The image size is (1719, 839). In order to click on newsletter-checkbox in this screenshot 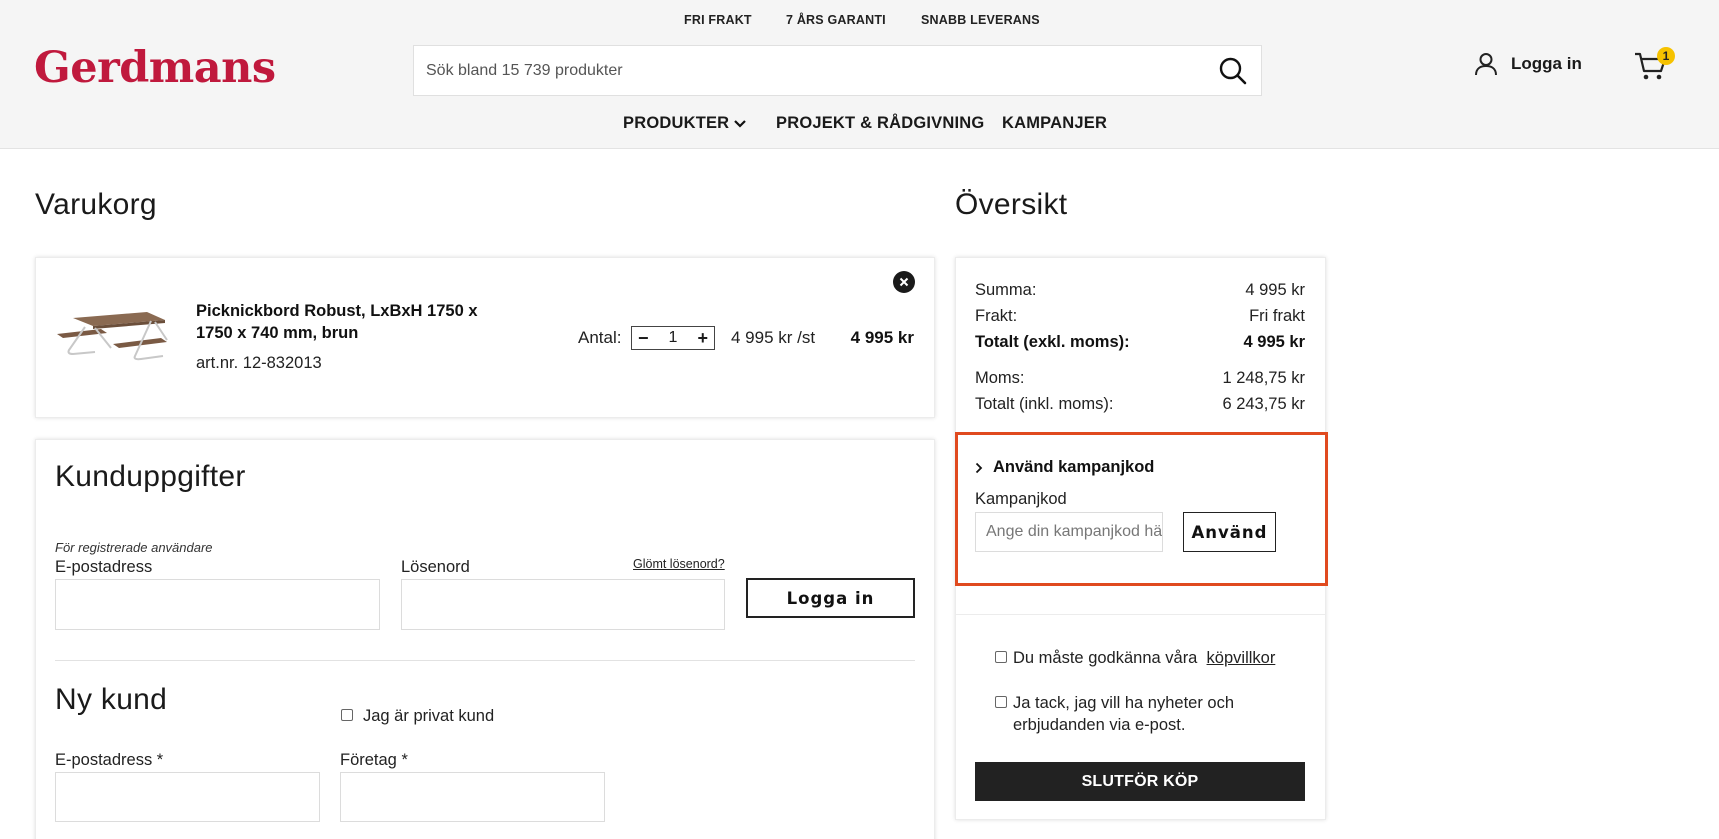, I will do `click(1001, 702)`.